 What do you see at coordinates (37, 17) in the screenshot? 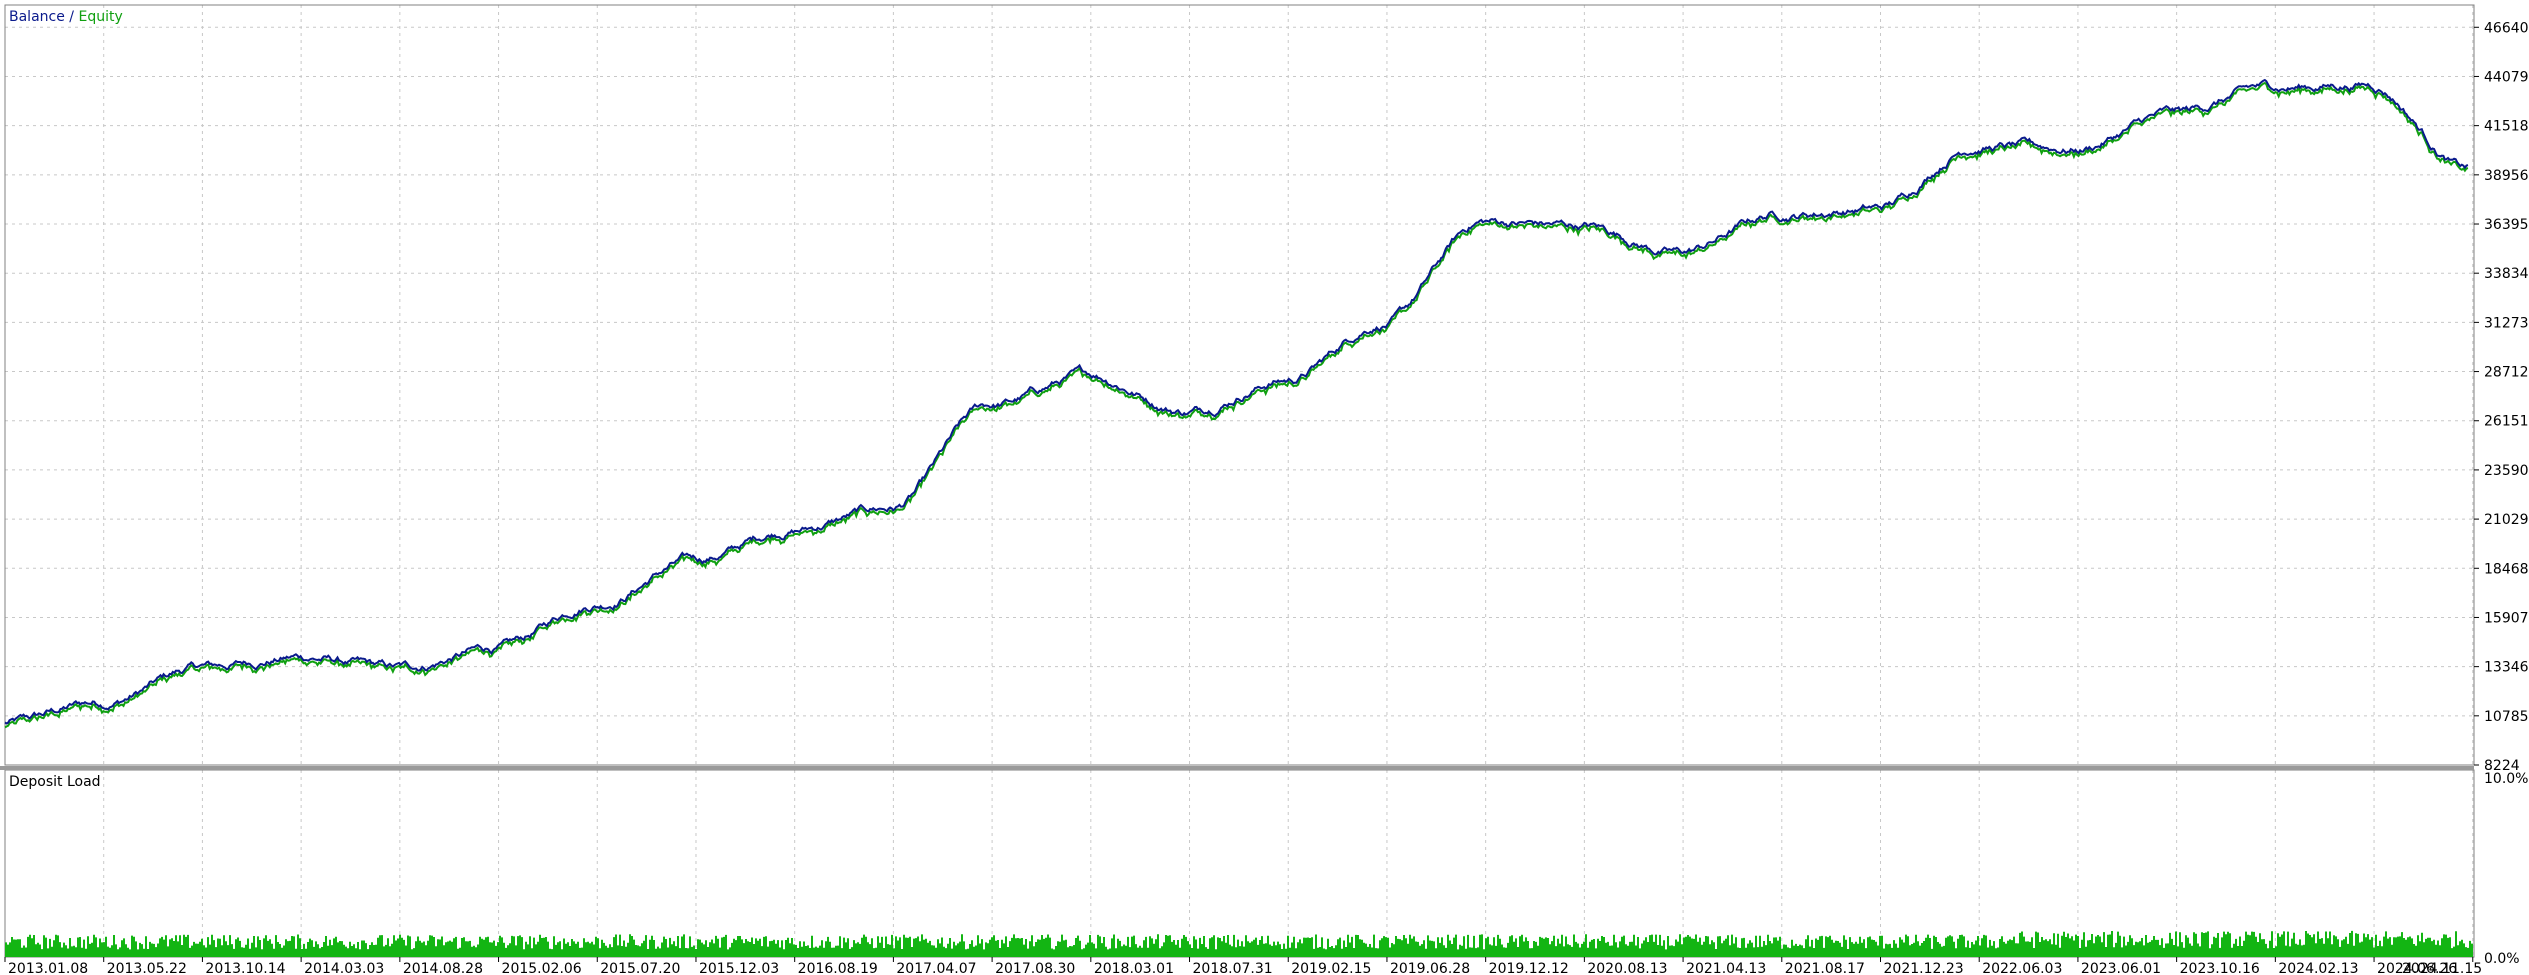
I see `legend-balance: Balance` at bounding box center [37, 17].